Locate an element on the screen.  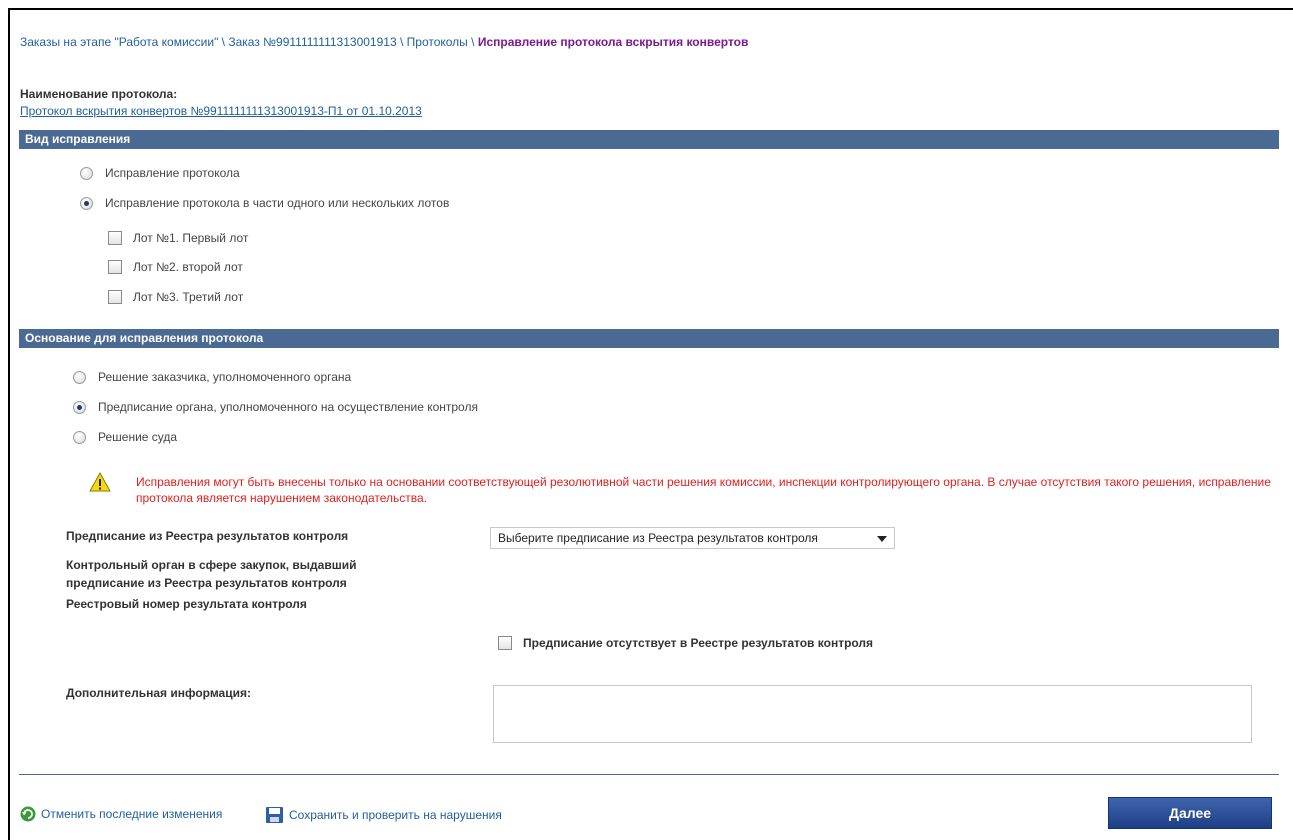
warning-icon is located at coordinates (100, 482).